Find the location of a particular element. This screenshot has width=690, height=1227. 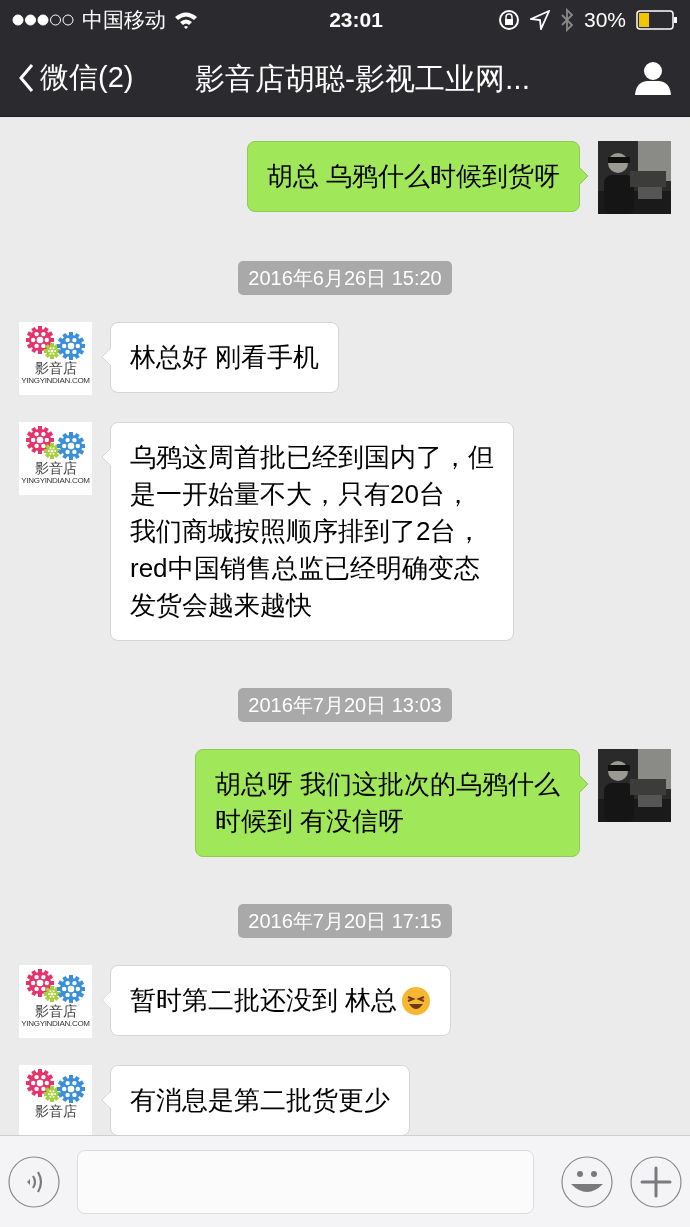

rotation-lock-icon is located at coordinates (508, 20).